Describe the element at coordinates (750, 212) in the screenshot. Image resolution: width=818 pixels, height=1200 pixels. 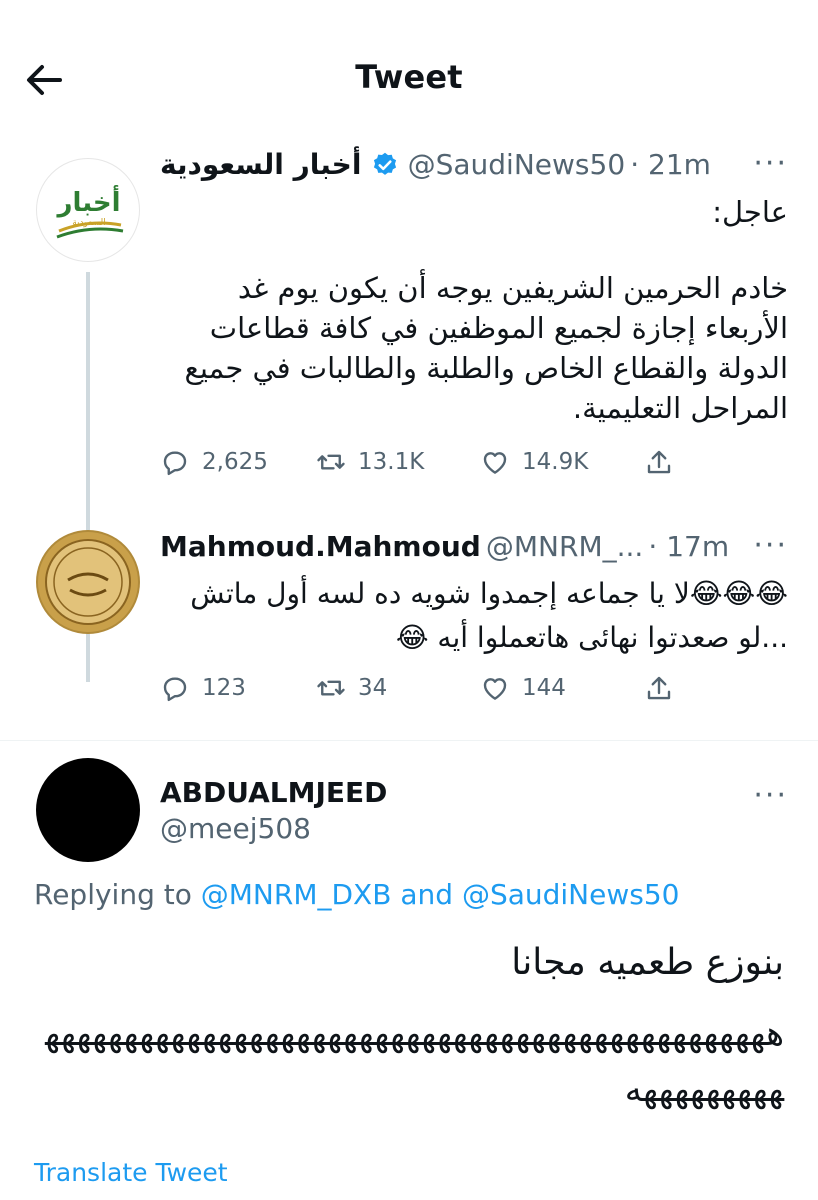
I see `tweet-text-heading: عاجل:` at that location.